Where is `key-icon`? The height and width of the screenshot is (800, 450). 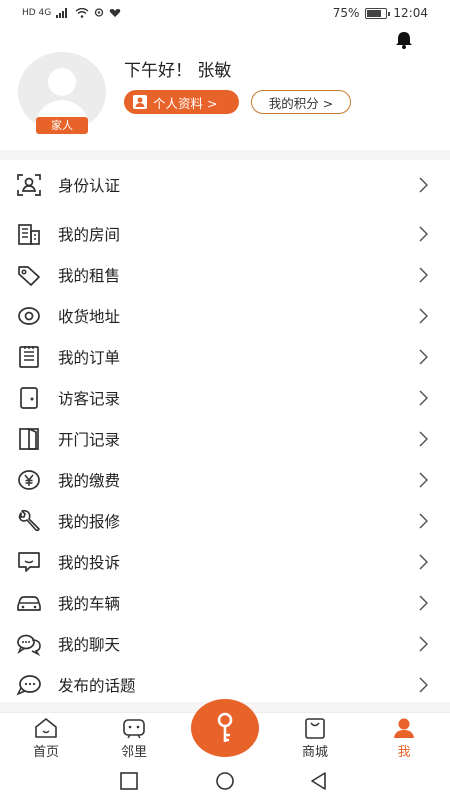
key-icon is located at coordinates (225, 727).